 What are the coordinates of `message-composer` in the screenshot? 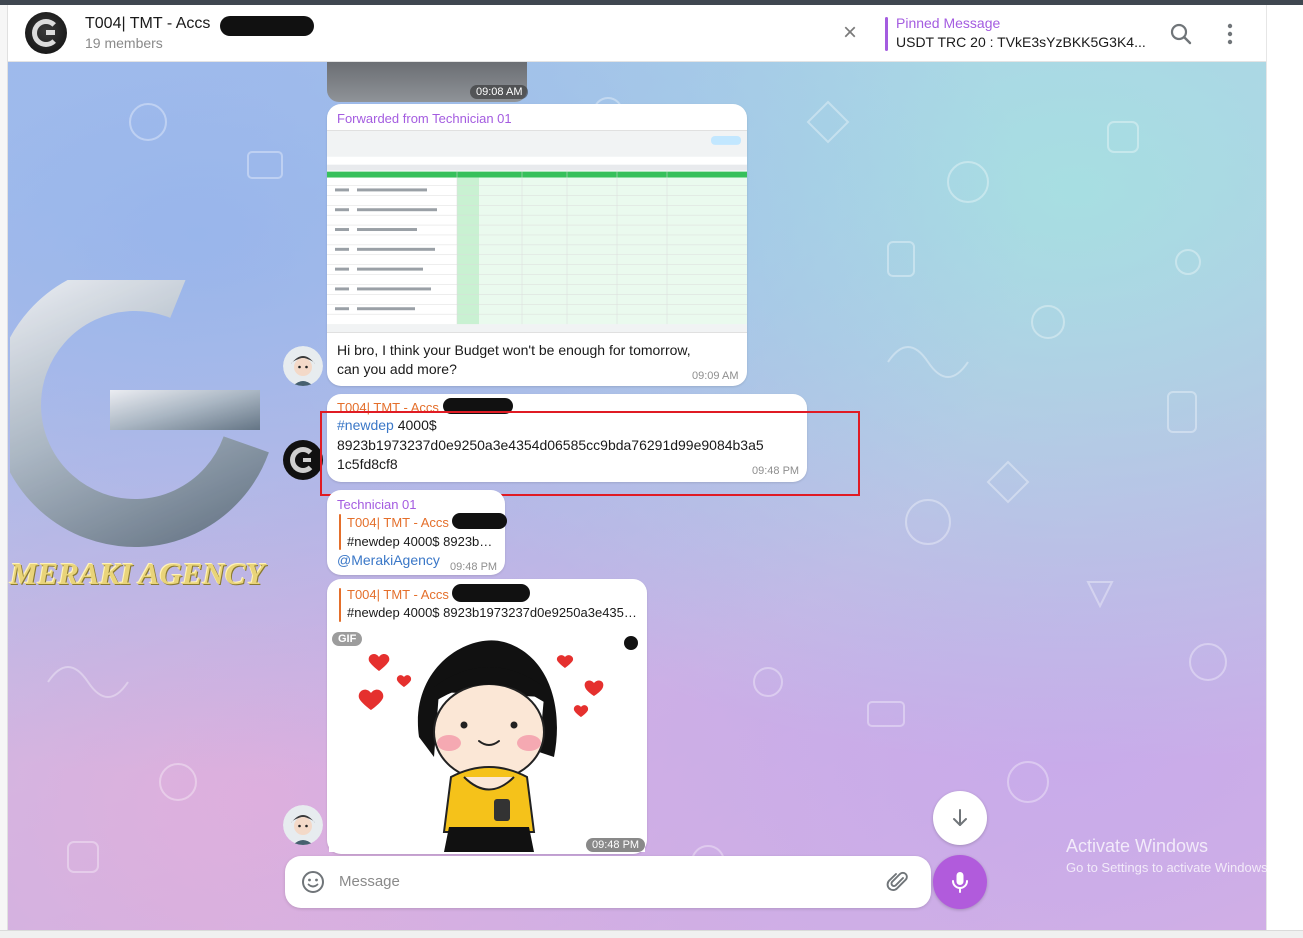 It's located at (608, 882).